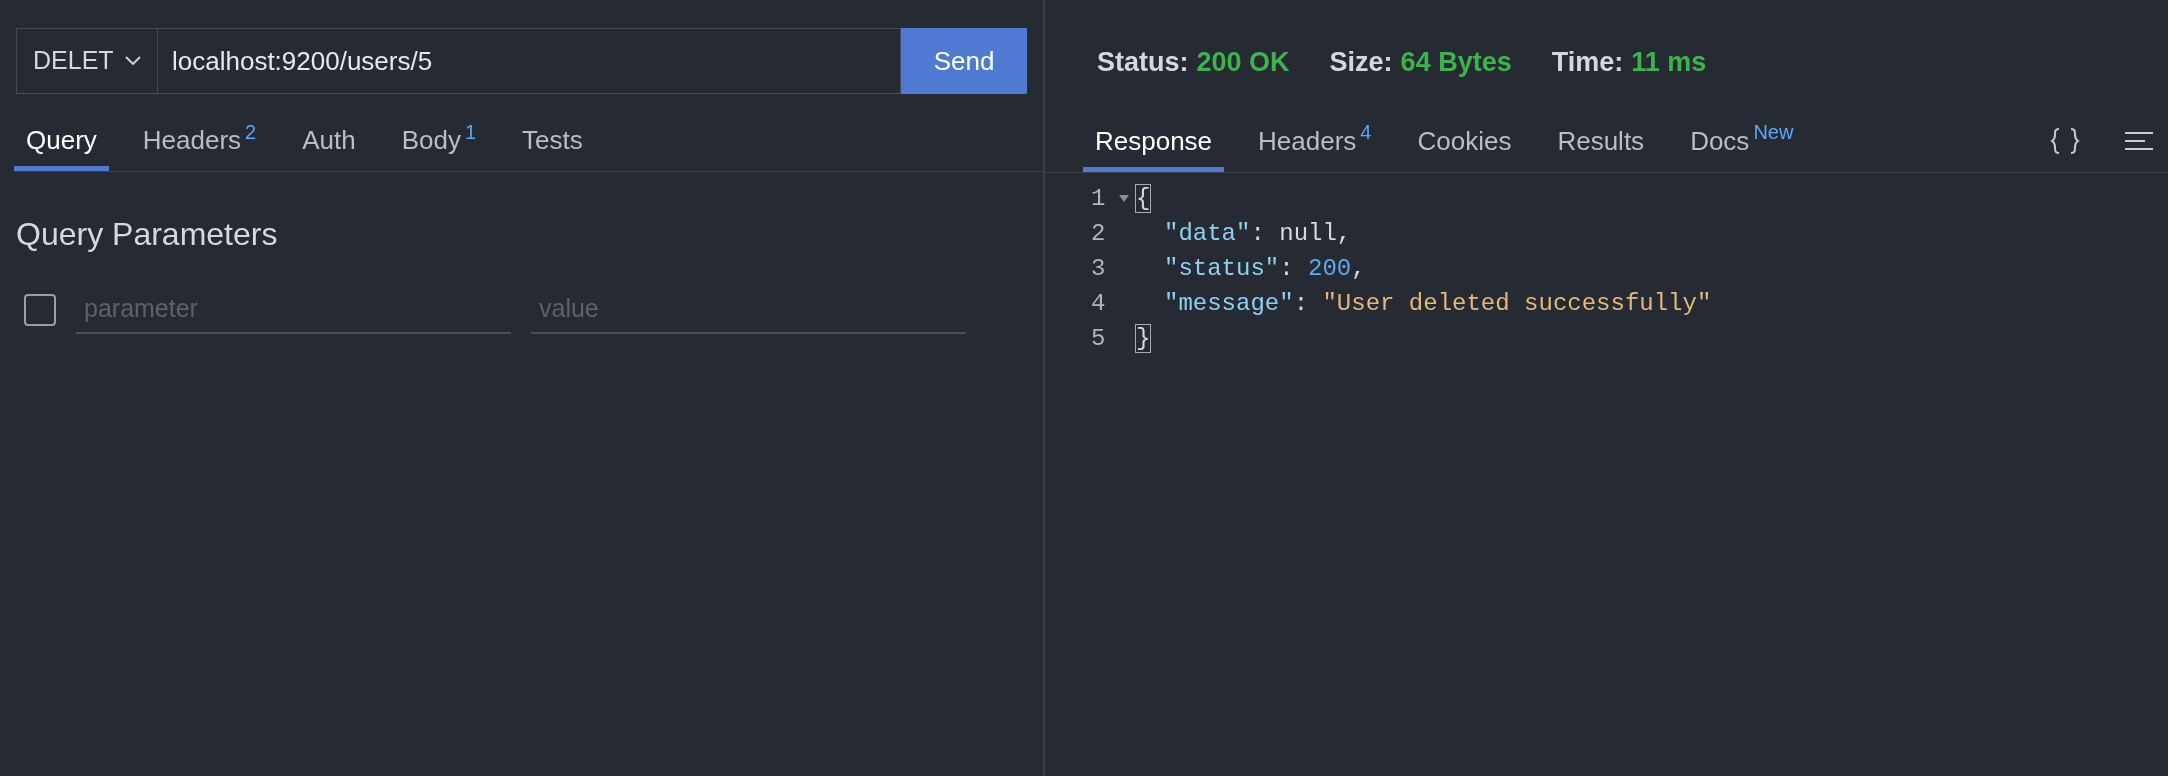 Image resolution: width=2168 pixels, height=776 pixels. I want to click on fold-caret-icon, so click(1124, 198).